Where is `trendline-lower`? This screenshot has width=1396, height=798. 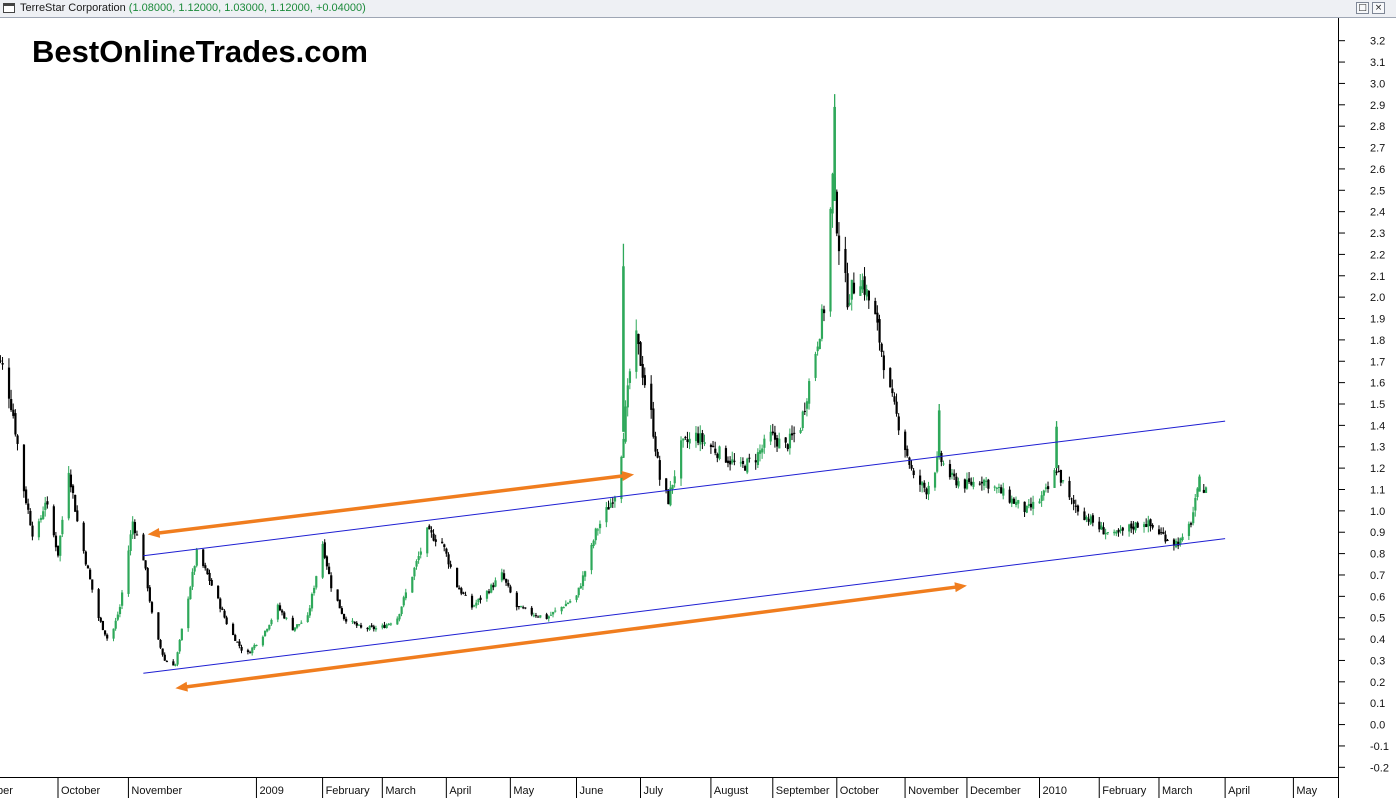
trendline-lower is located at coordinates (684, 606).